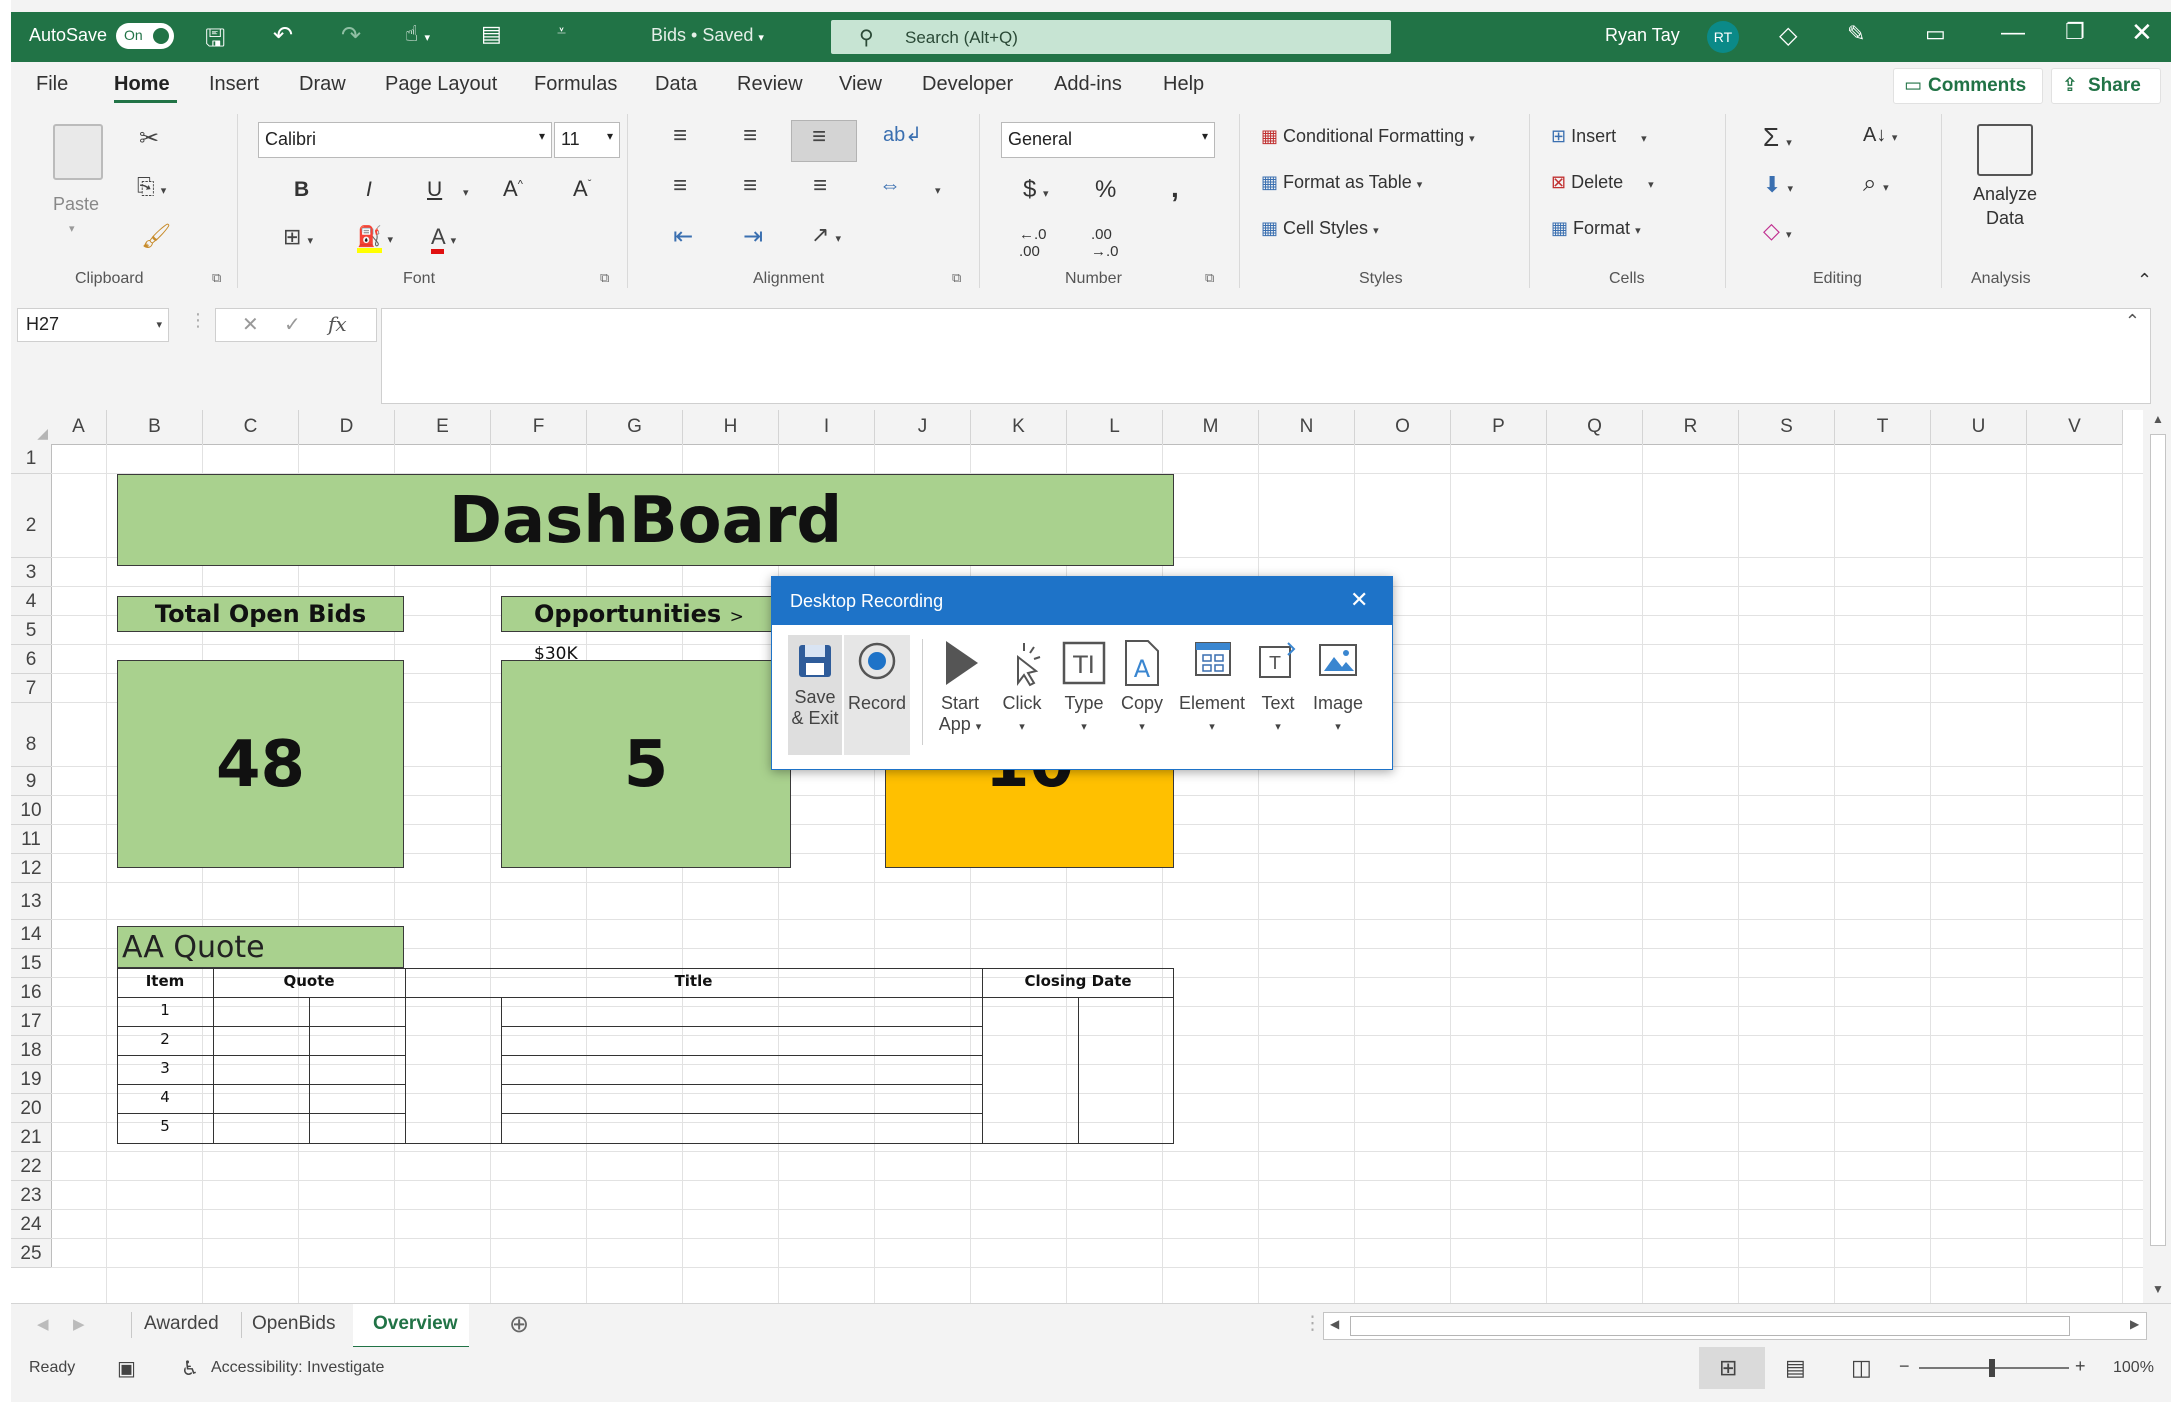 The width and height of the screenshot is (2182, 1402). Describe the element at coordinates (31, 630) in the screenshot. I see `row-header-5: 5` at that location.